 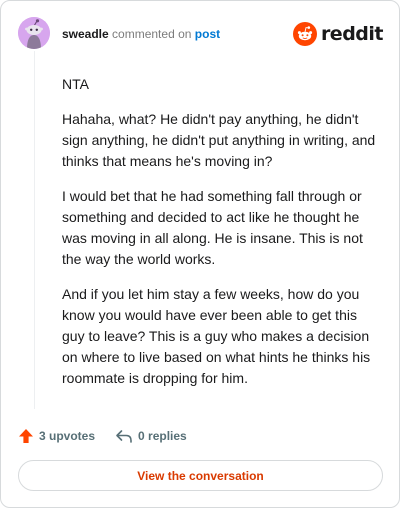 I want to click on comment-paragraph: NTA, so click(x=75, y=84).